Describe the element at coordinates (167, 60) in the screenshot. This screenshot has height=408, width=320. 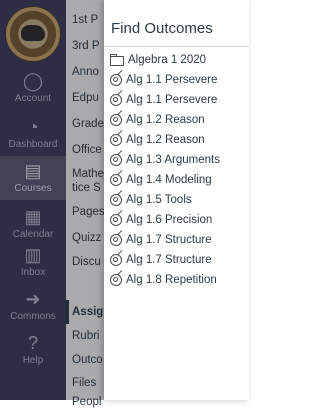
I see `outcome-group-label: Algebra 1 2020` at that location.